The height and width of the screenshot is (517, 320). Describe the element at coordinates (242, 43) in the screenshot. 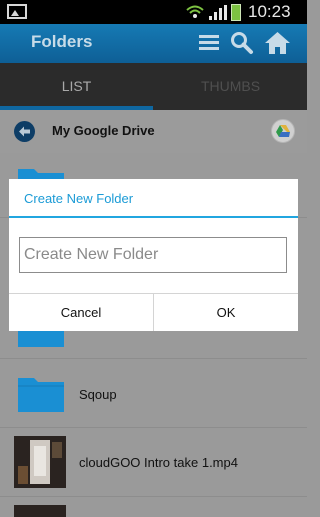

I see `search-icon` at that location.